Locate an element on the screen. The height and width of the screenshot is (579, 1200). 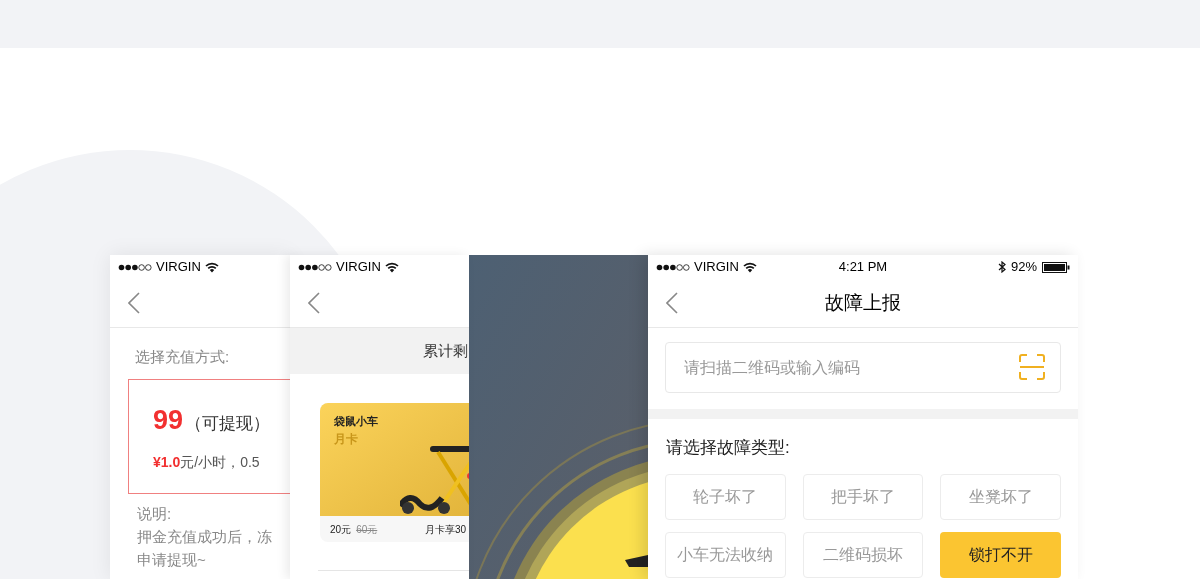
scan-icon is located at coordinates (1032, 367).